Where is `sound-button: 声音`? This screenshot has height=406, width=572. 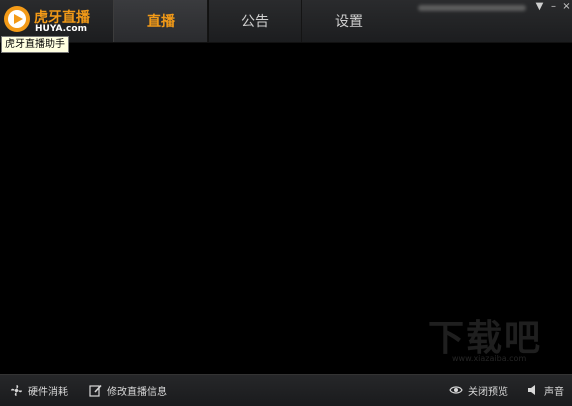 sound-button: 声音 is located at coordinates (545, 390).